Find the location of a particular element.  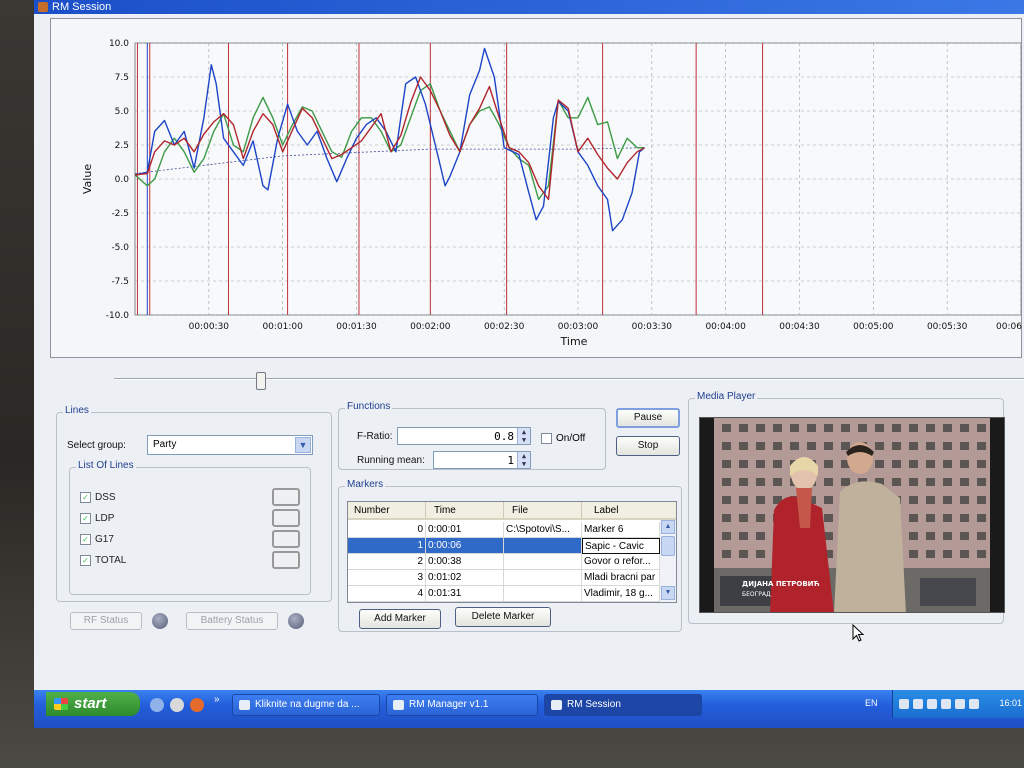

running-mean-field: 1 ▲ ▼ is located at coordinates (482, 460).